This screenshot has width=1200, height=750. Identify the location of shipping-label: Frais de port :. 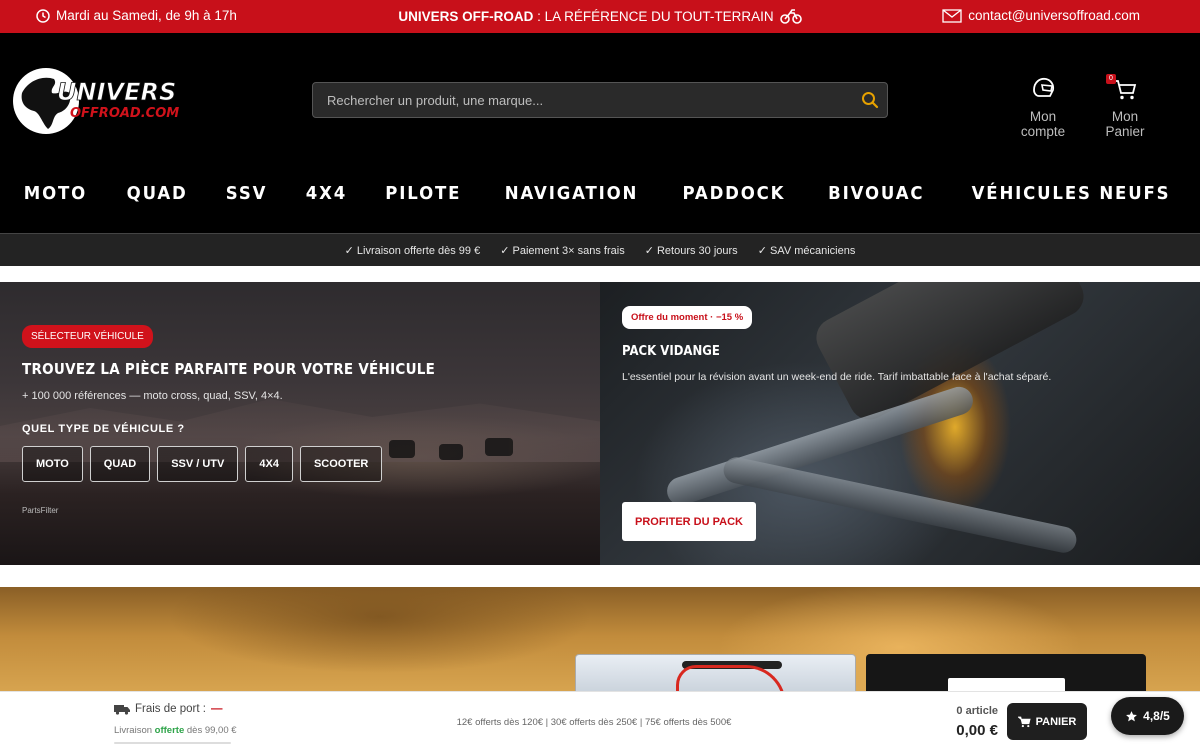
(170, 709).